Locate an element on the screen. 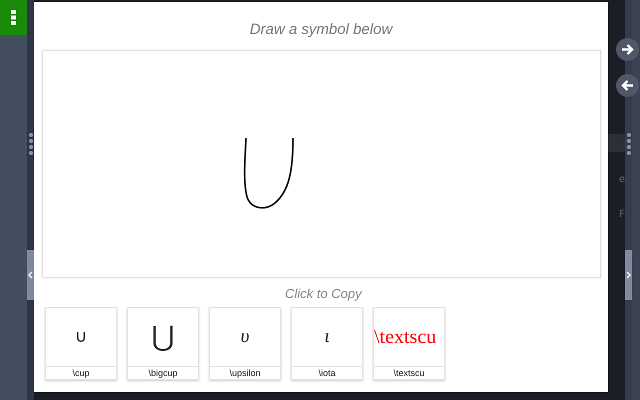 The width and height of the screenshot is (640, 400). menu-icon is located at coordinates (13, 17).